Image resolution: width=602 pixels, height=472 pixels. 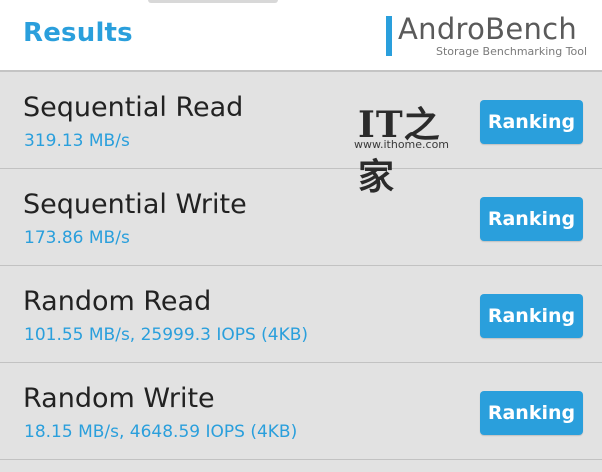 What do you see at coordinates (119, 398) in the screenshot?
I see `test-name: Random Write` at bounding box center [119, 398].